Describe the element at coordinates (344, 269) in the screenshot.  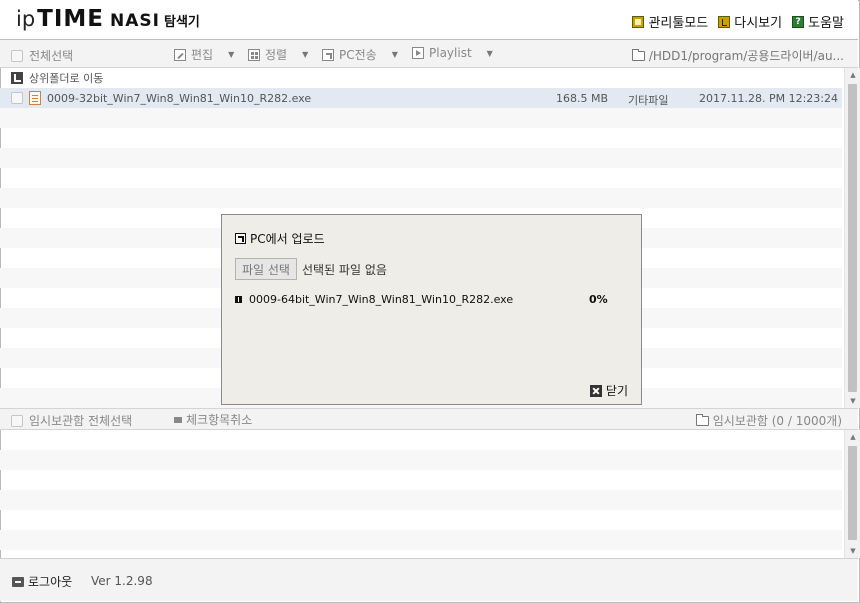
I see `no-file-selected-text: 선택된 파일 없음` at that location.